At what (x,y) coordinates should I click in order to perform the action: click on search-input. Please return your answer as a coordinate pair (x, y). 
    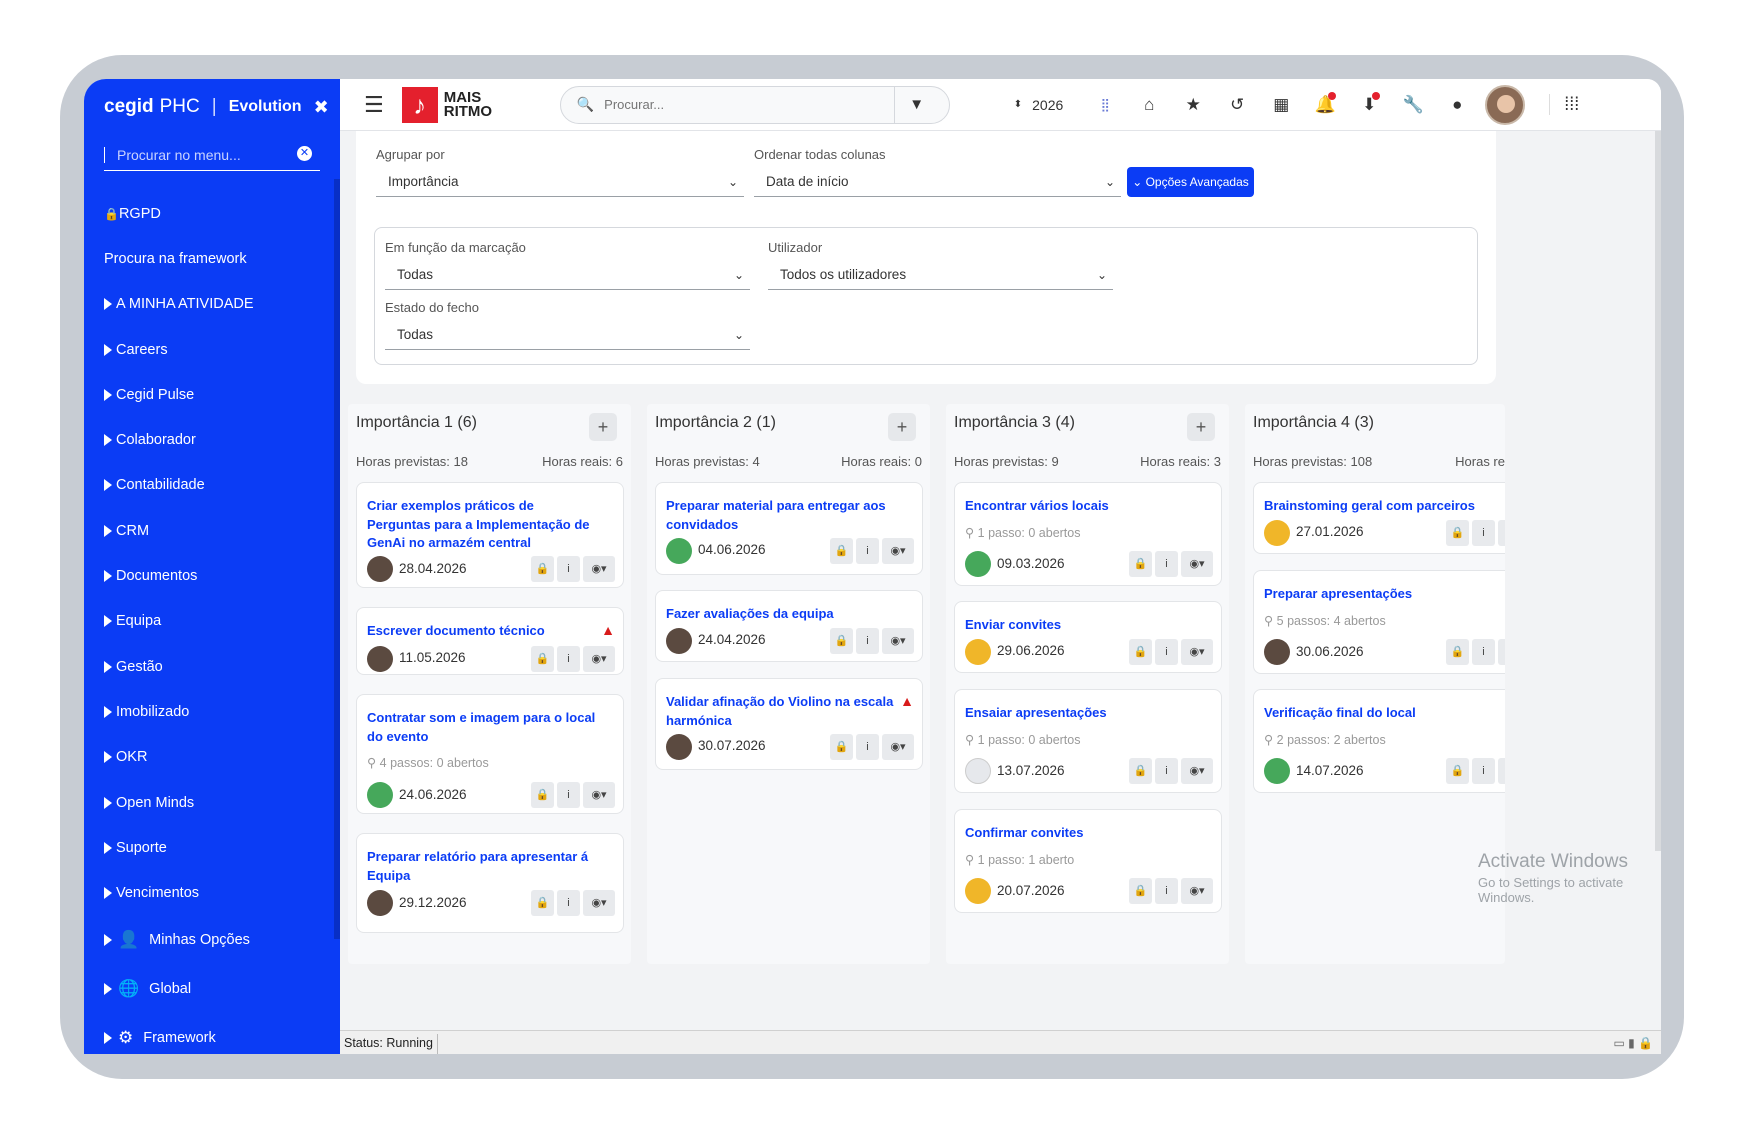
    Looking at the image, I should click on (749, 104).